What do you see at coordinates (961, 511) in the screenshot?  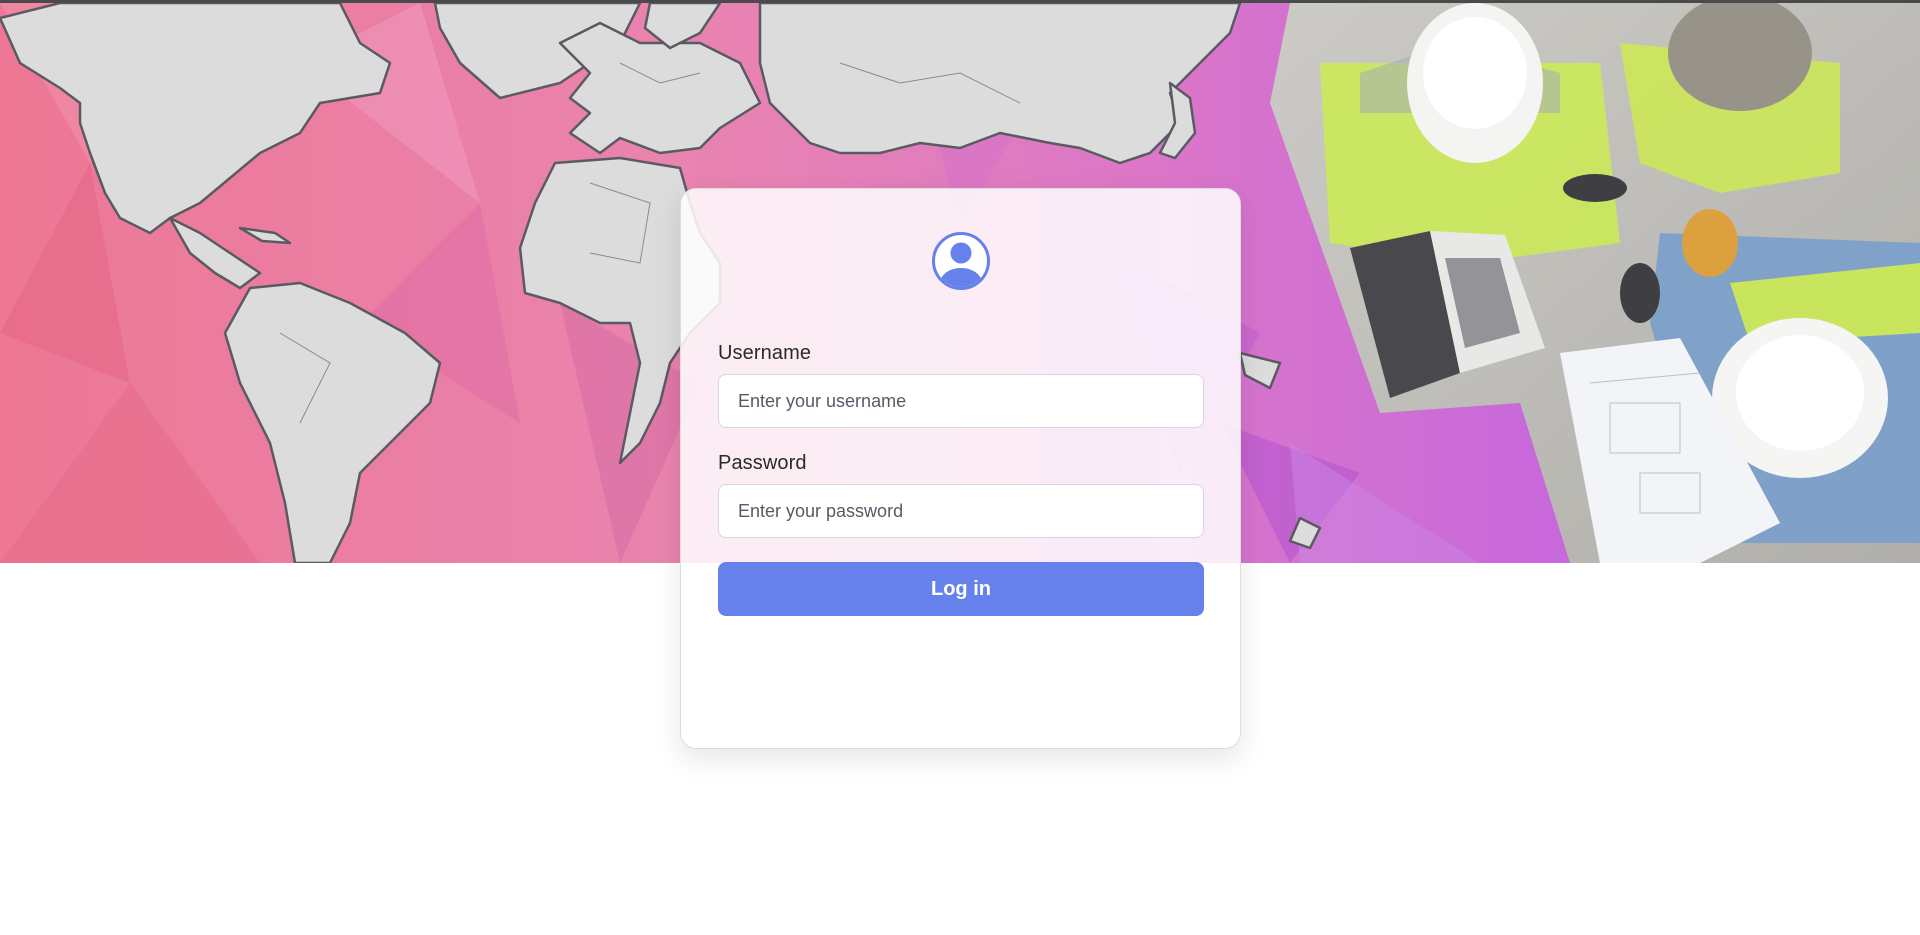 I see `password-input` at bounding box center [961, 511].